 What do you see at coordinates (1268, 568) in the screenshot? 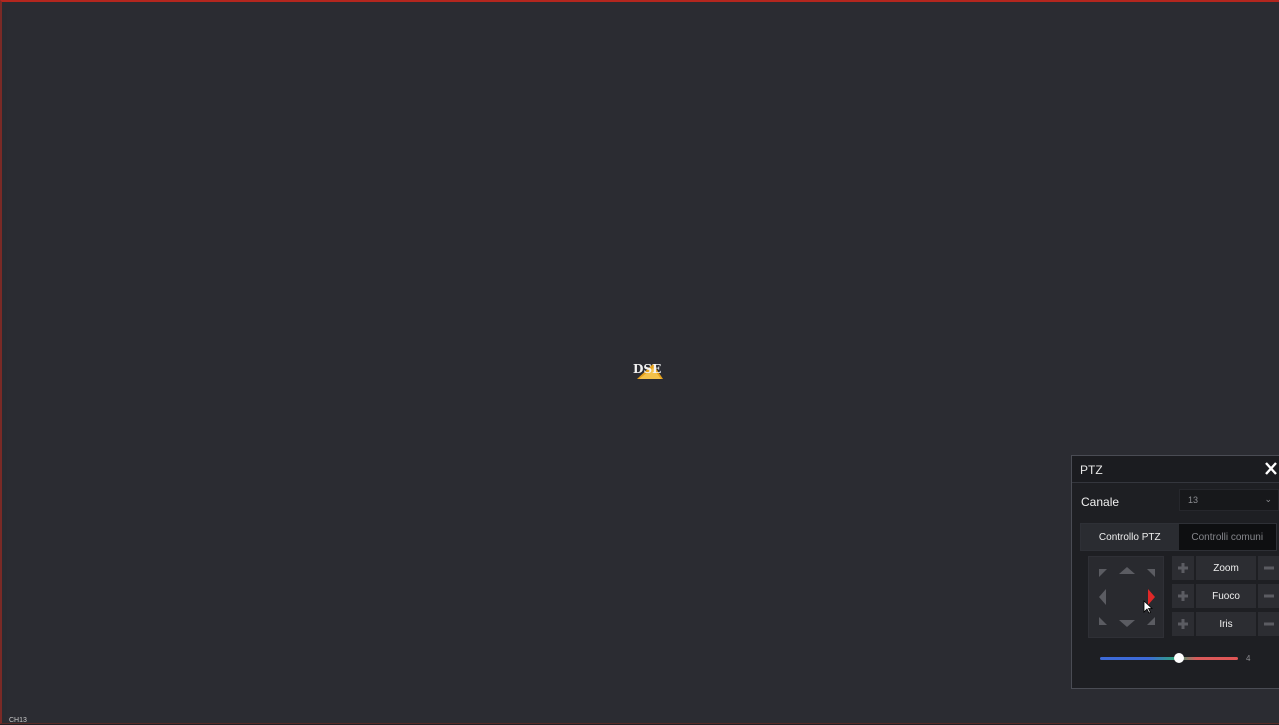
I see `zoom-minus-icon` at bounding box center [1268, 568].